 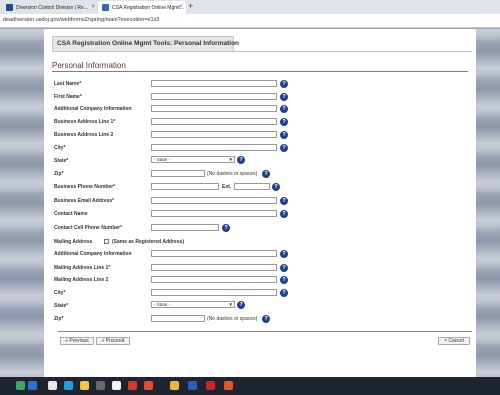 I want to click on same-as-registered-checkbox, so click(x=106, y=241).